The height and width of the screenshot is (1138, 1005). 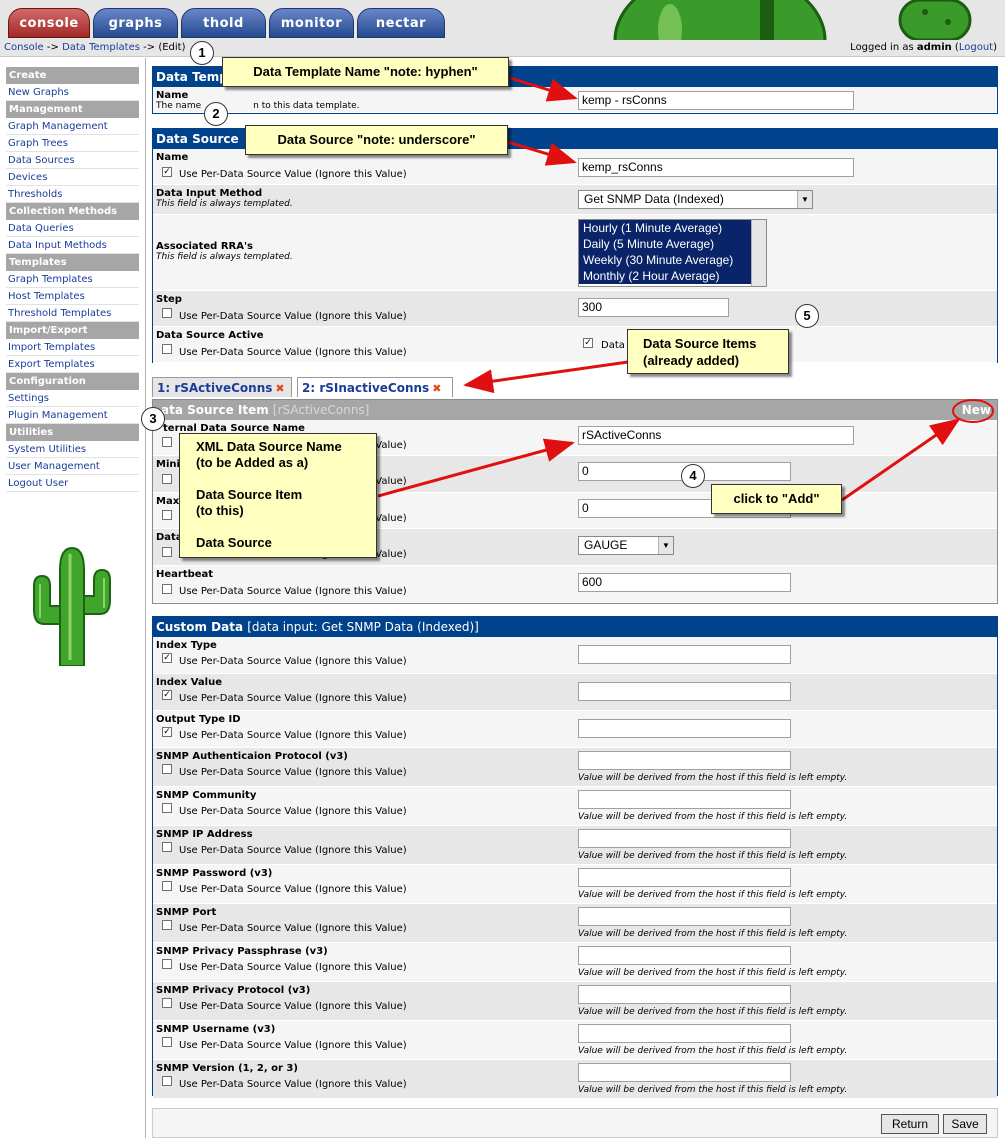 I want to click on custom-field-label: Output Type ID, so click(x=198, y=719).